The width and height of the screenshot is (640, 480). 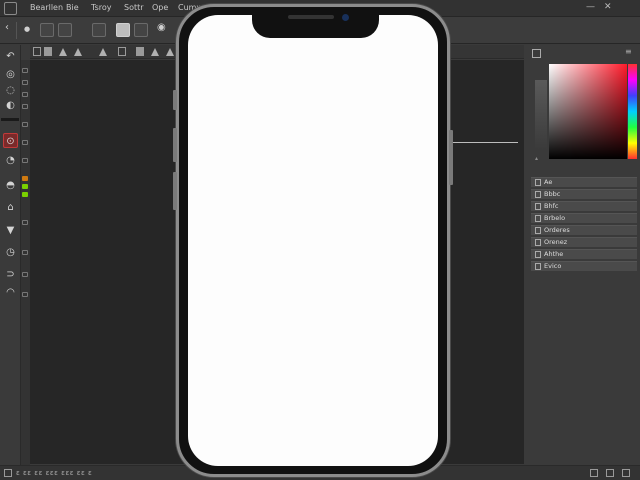 What do you see at coordinates (584, 242) in the screenshot?
I see `layer-row: Orenez` at bounding box center [584, 242].